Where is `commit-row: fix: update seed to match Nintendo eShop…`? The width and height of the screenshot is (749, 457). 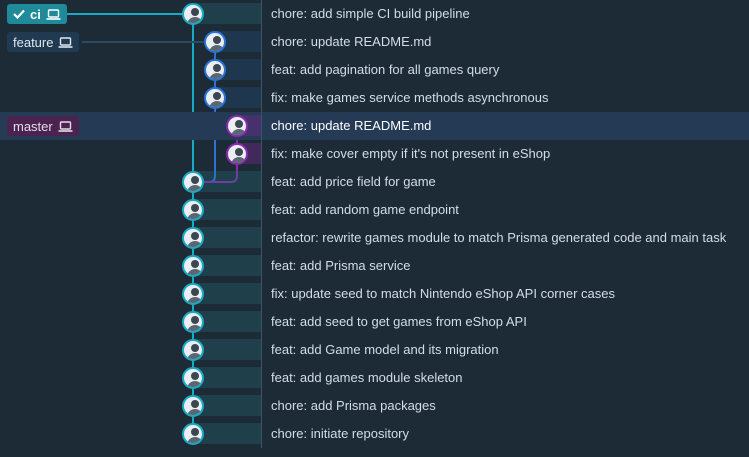 commit-row: fix: update seed to match Nintendo eShop… is located at coordinates (374, 294).